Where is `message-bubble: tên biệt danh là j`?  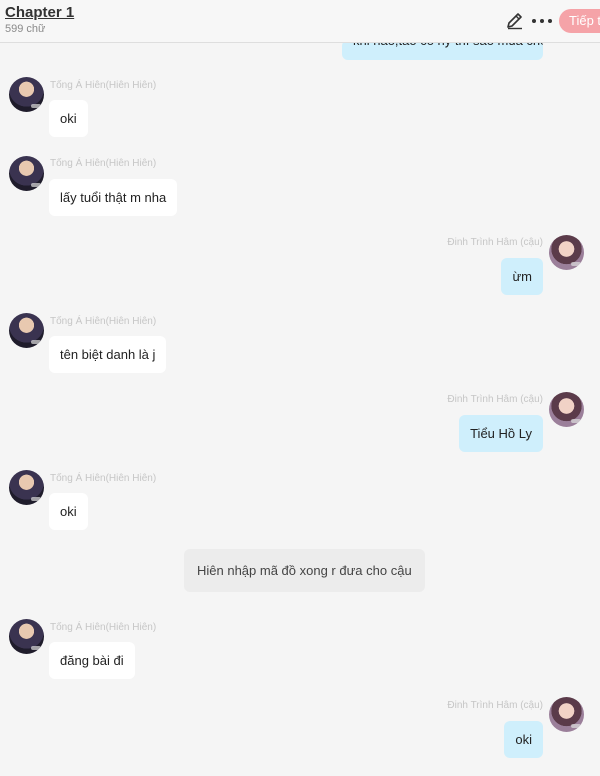
message-bubble: tên biệt danh là j is located at coordinates (108, 354).